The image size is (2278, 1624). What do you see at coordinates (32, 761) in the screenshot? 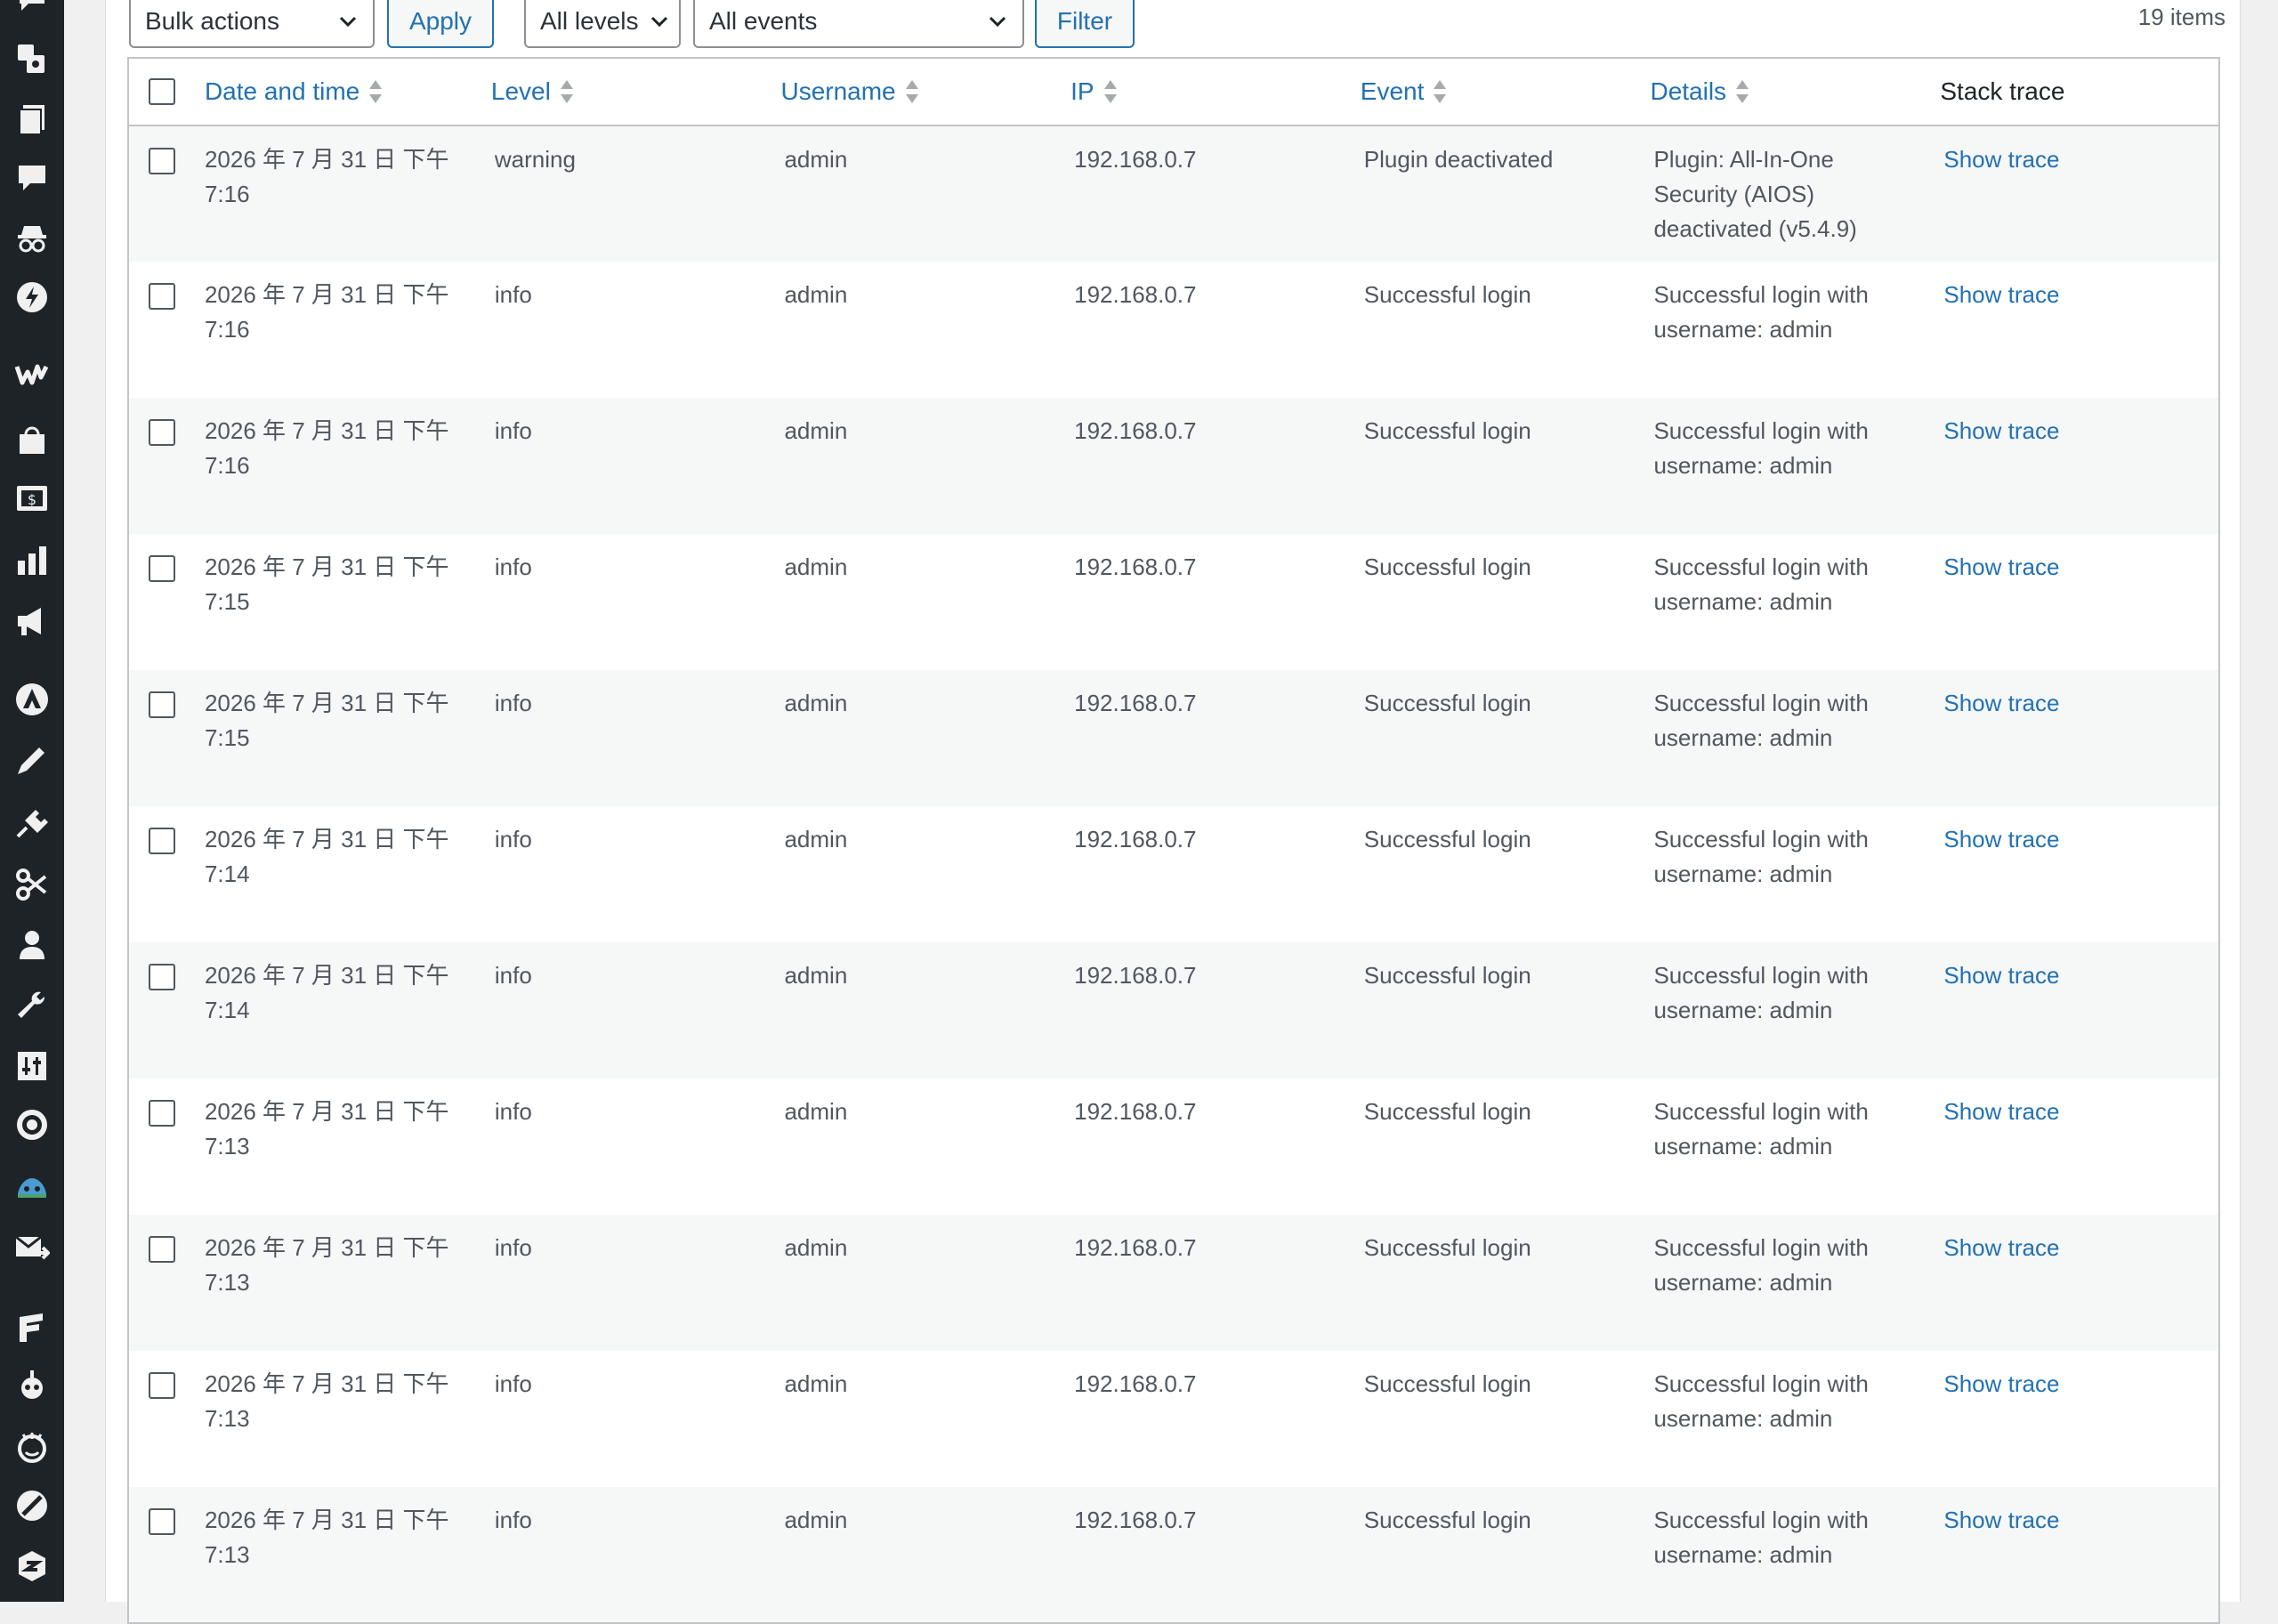
I see `appearance-icon` at bounding box center [32, 761].